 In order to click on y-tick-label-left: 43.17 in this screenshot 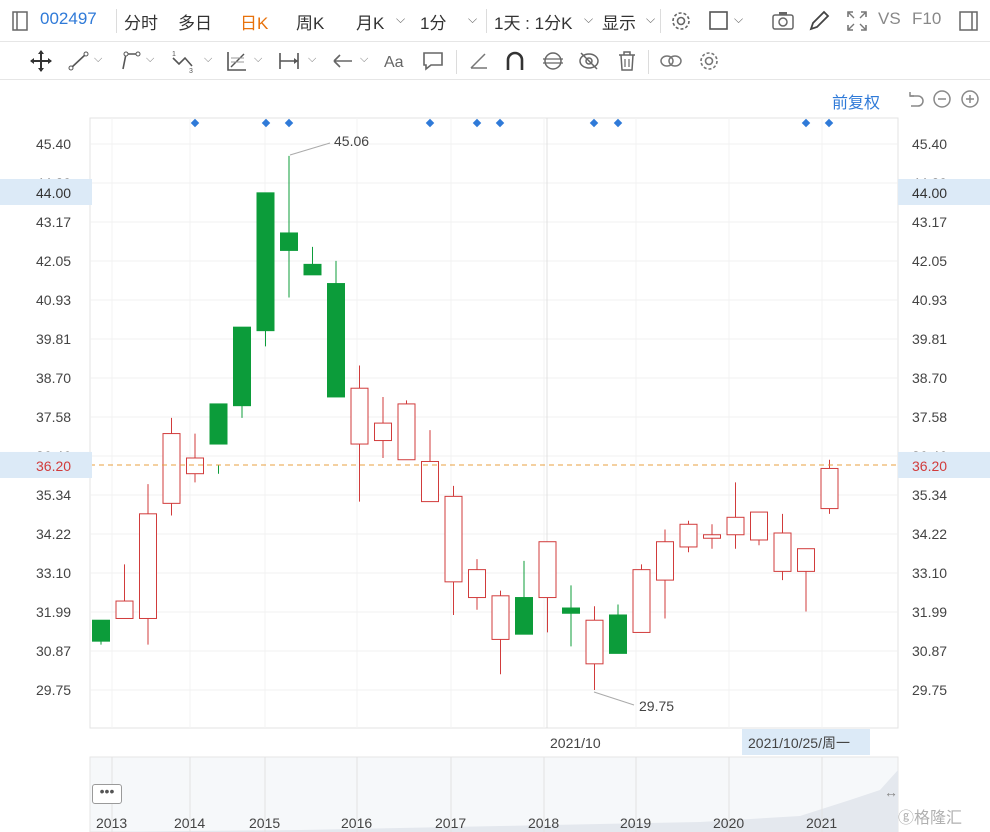, I will do `click(53, 222)`.